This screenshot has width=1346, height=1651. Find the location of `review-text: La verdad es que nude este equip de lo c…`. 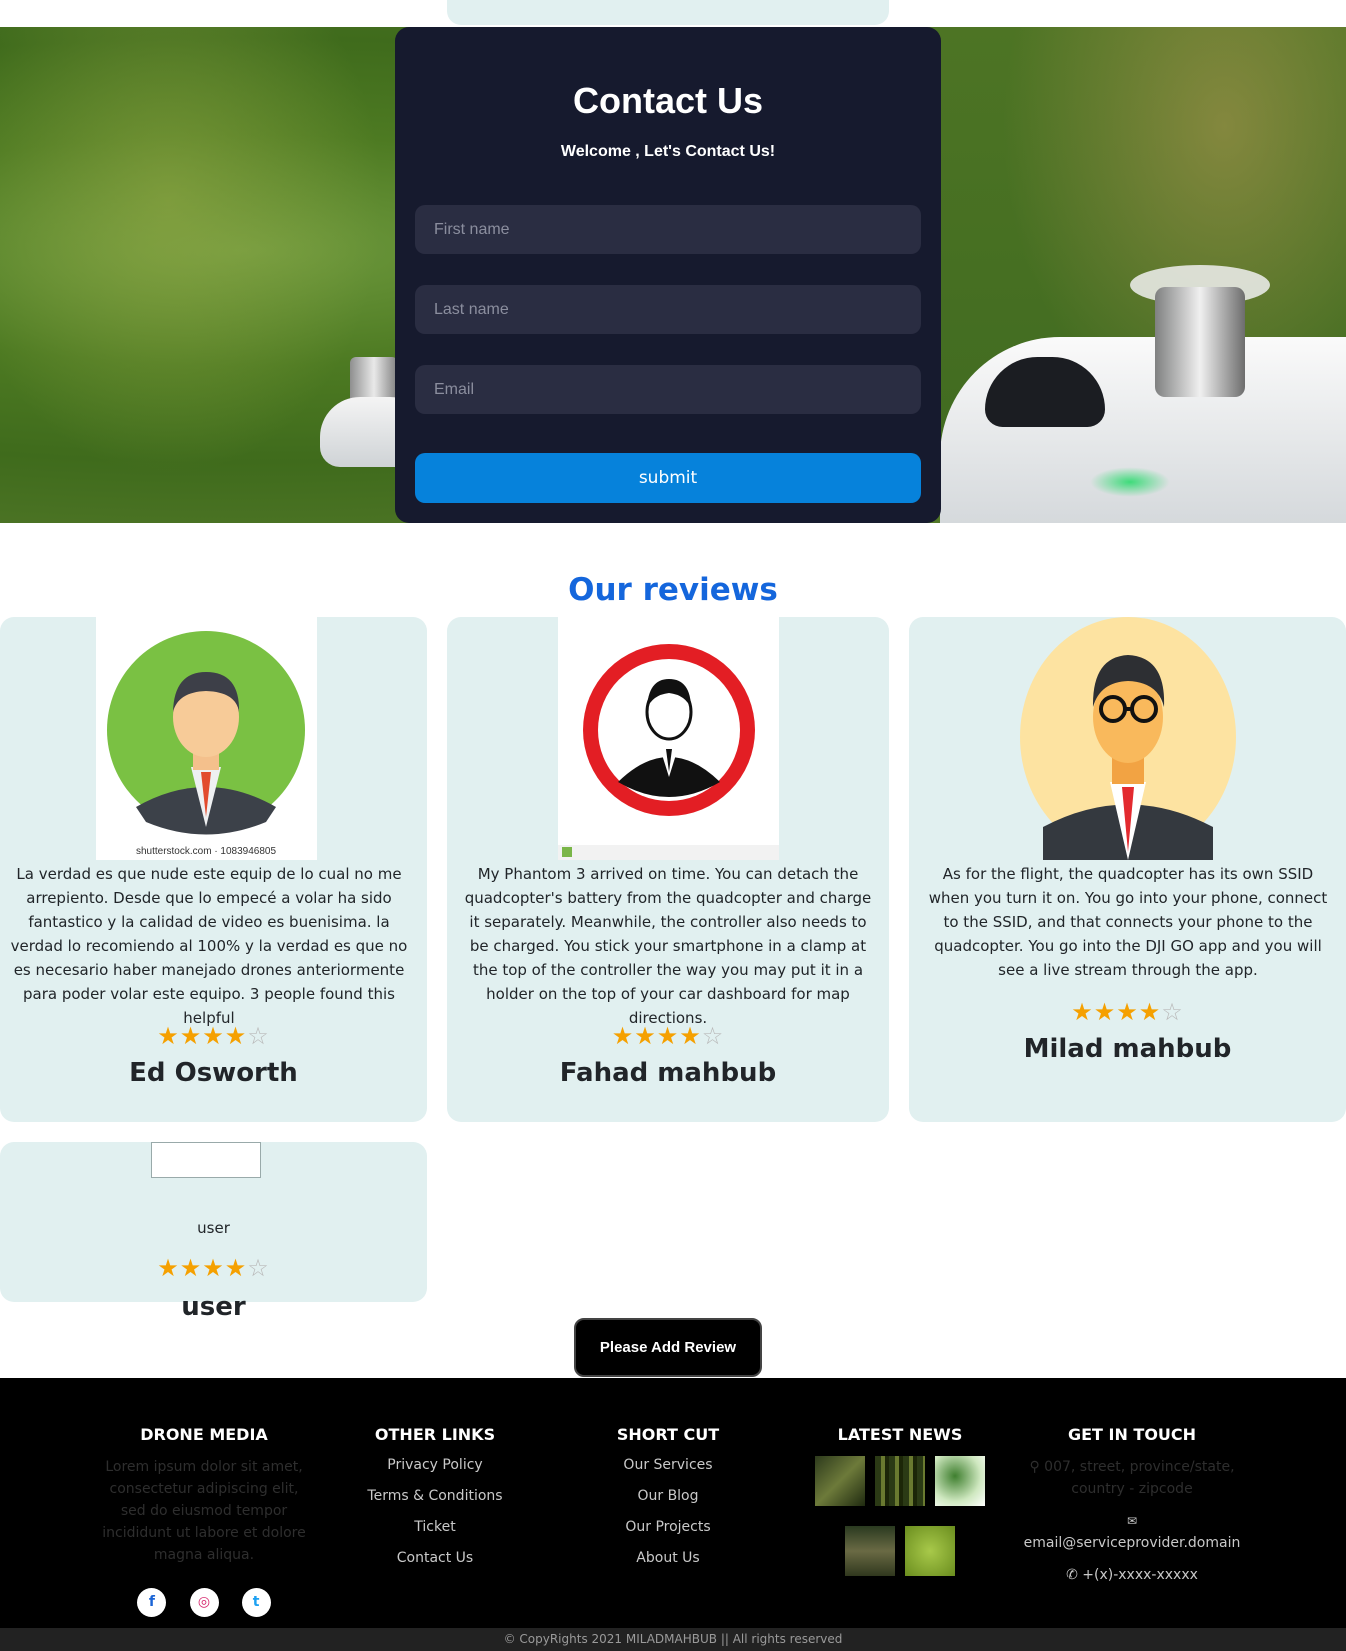

review-text: La verdad es que nude este equip de lo c… is located at coordinates (209, 946).